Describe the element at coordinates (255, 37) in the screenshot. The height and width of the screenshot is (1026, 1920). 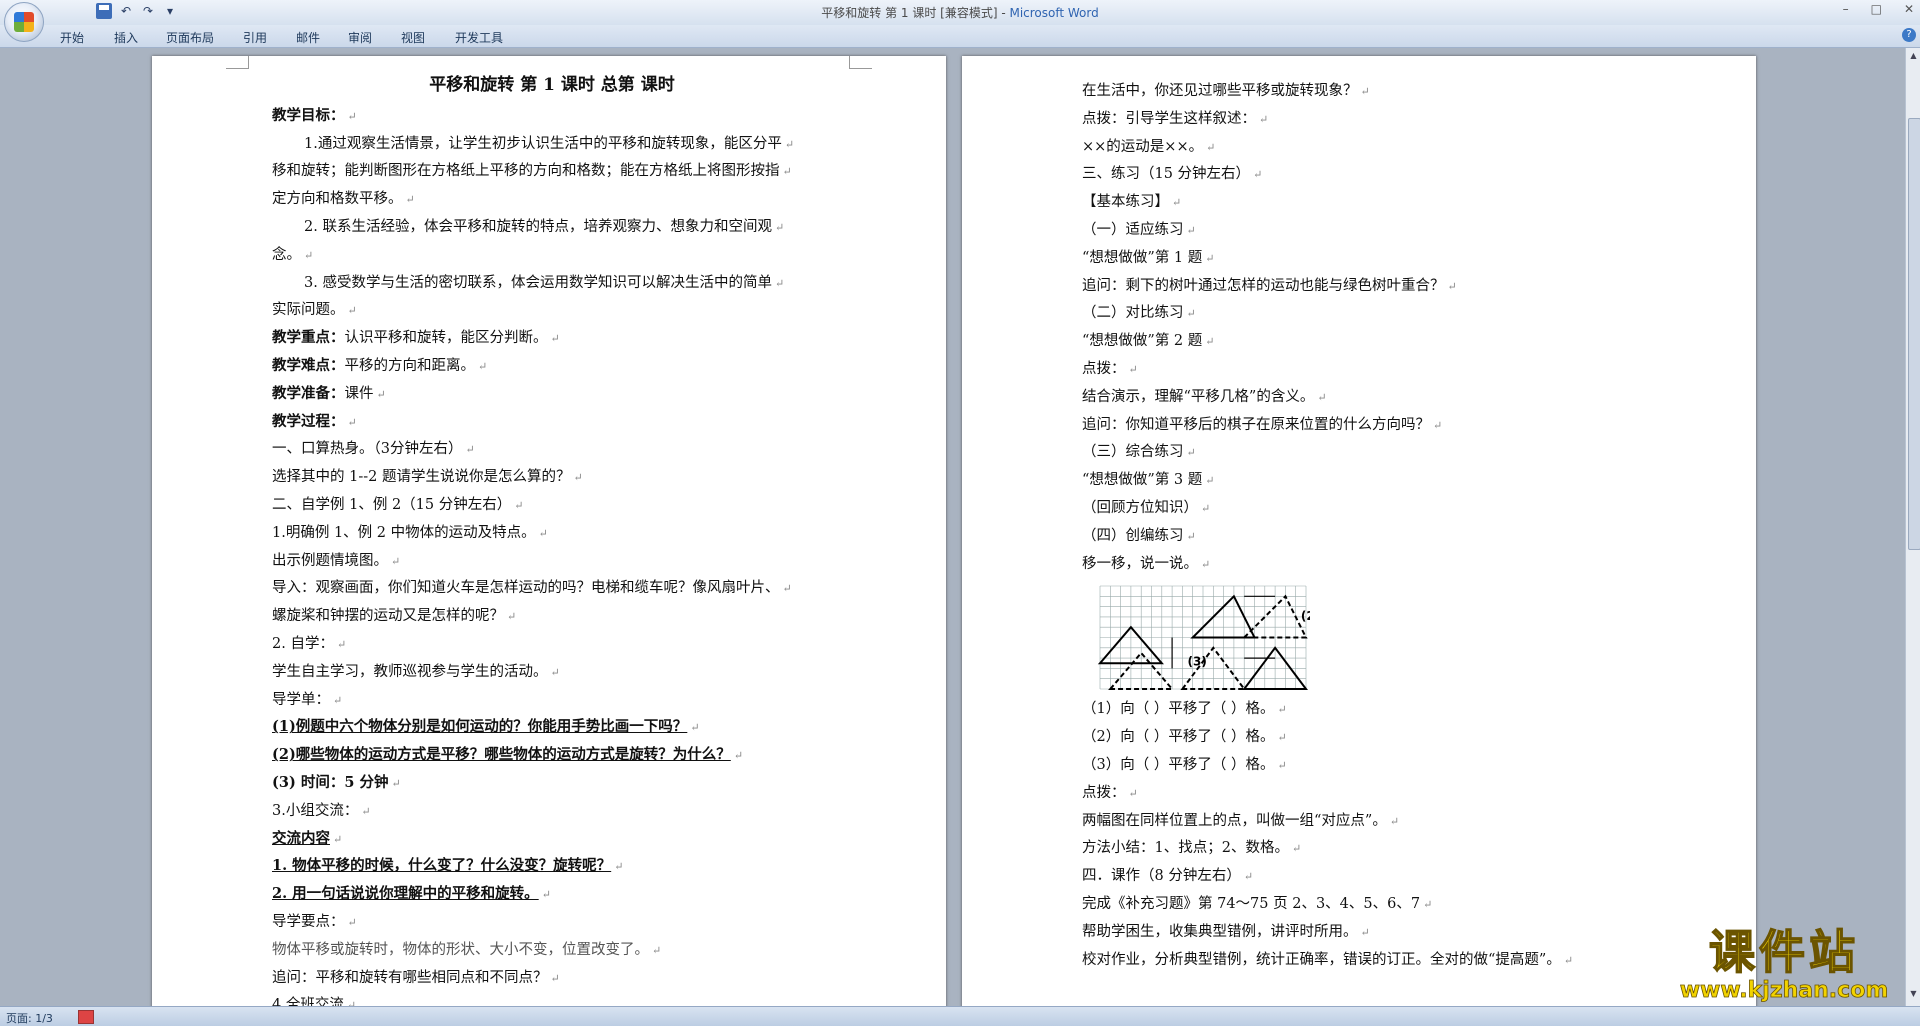
I see `tab-references: 引用` at that location.